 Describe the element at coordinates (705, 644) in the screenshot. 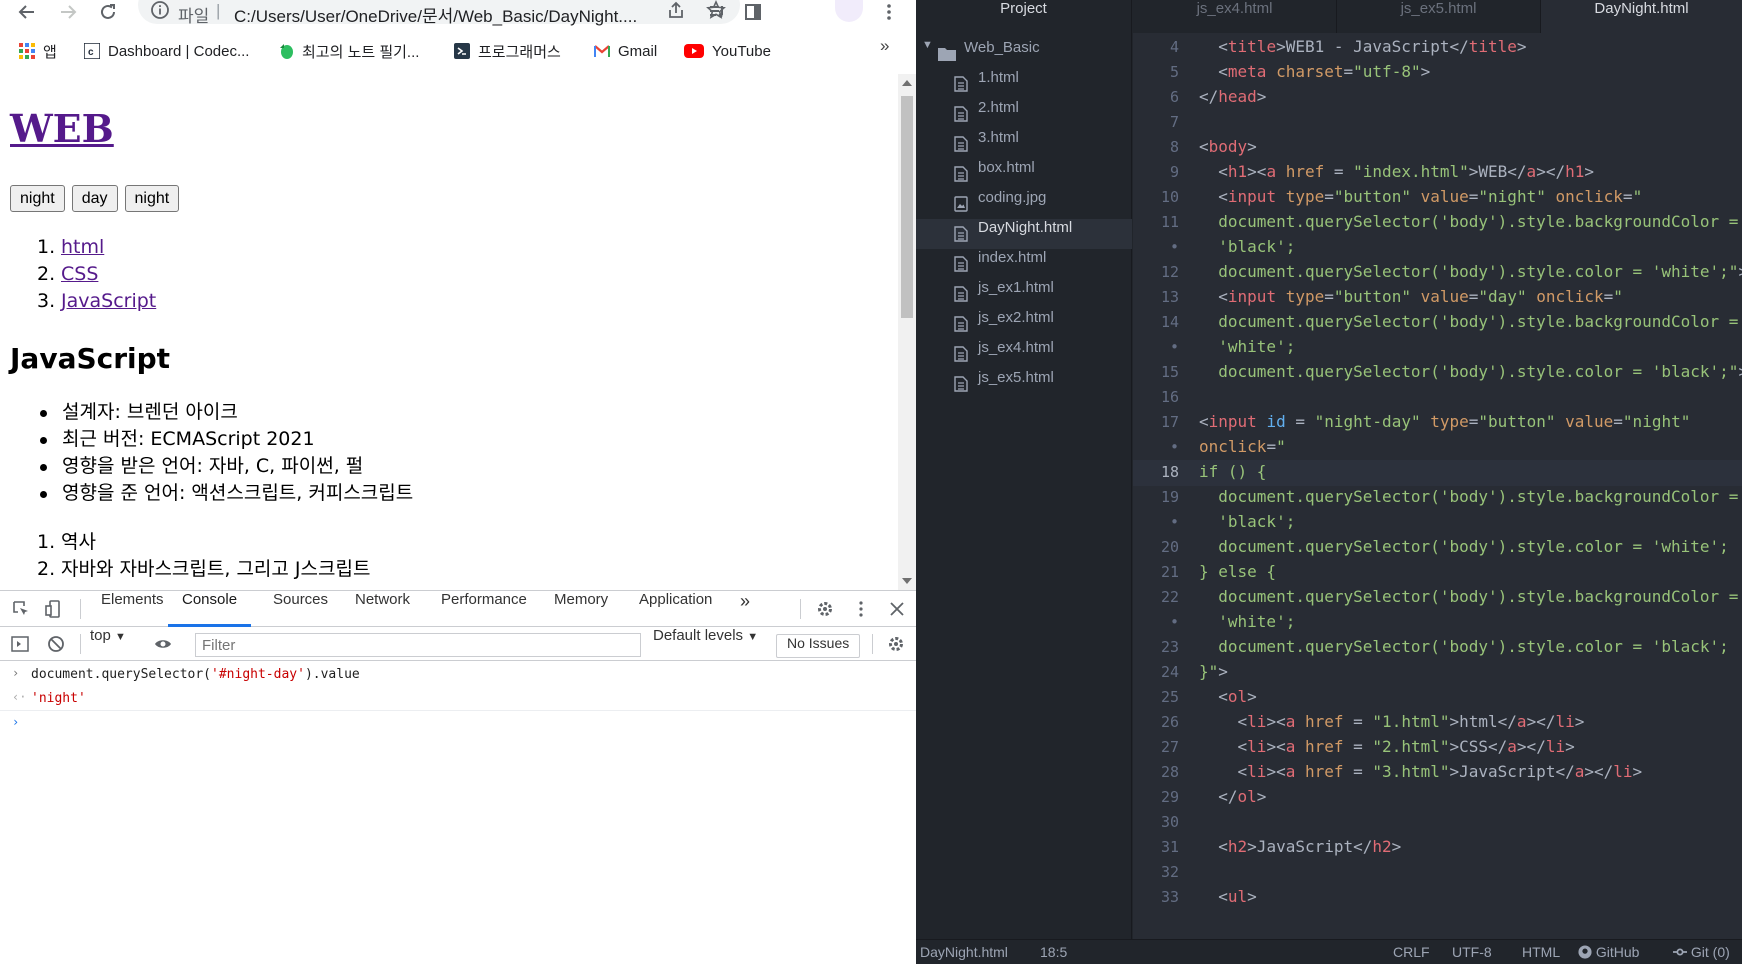

I see `log-levels-dropdown: Default levels ▼` at that location.